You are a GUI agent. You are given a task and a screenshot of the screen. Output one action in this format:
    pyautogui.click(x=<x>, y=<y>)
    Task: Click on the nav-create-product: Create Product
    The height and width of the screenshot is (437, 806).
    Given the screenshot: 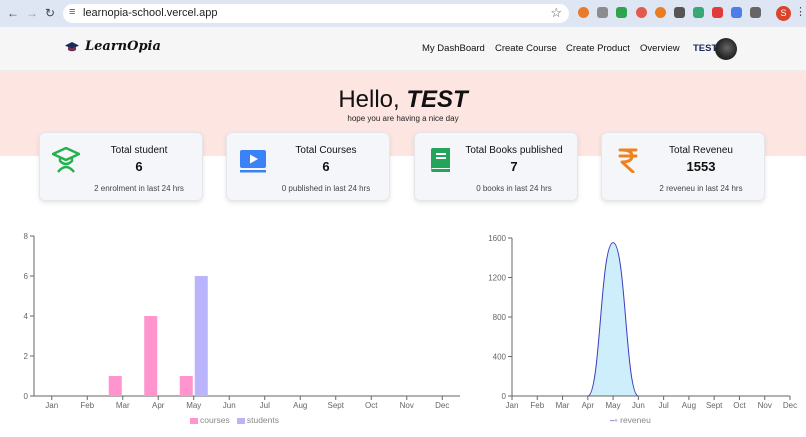 What is the action you would take?
    pyautogui.click(x=598, y=48)
    